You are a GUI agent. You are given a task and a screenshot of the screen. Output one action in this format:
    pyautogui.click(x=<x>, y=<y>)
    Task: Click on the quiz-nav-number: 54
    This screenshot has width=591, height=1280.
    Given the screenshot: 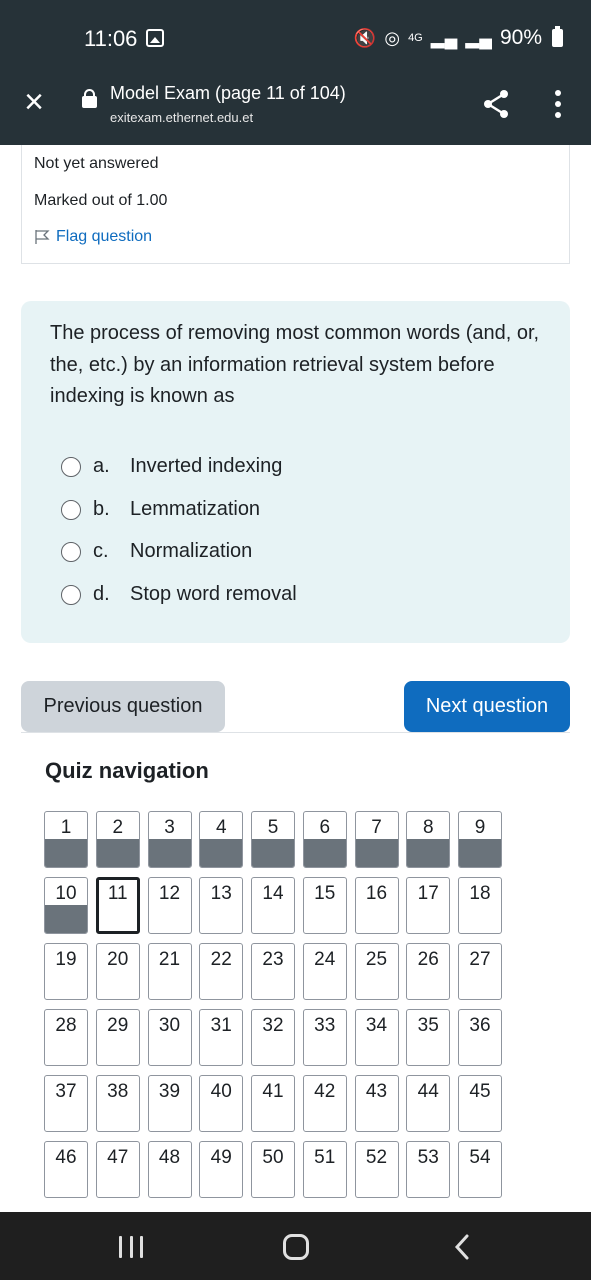 What is the action you would take?
    pyautogui.click(x=480, y=1157)
    